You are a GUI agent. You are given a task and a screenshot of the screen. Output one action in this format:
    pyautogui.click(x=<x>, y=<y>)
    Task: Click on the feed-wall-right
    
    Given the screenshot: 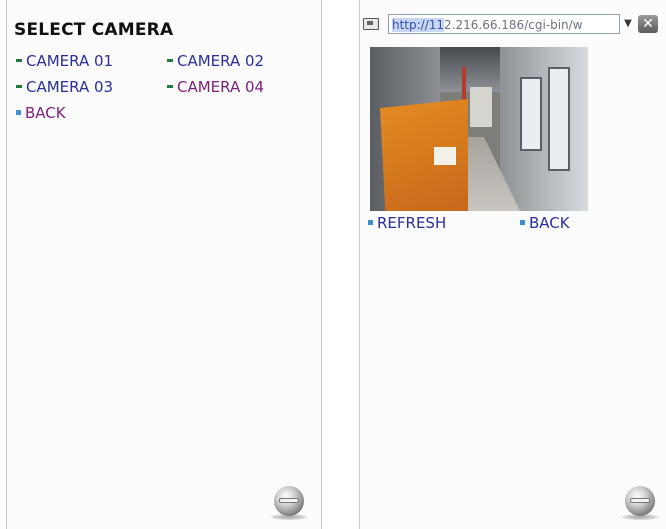 What is the action you would take?
    pyautogui.click(x=544, y=129)
    